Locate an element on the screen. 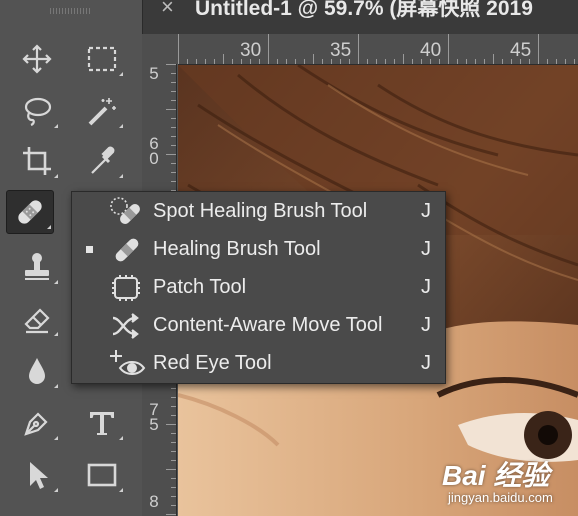 Image resolution: width=578 pixels, height=516 pixels. menu-item-label: Content-Aware Move Tool is located at coordinates (268, 325).